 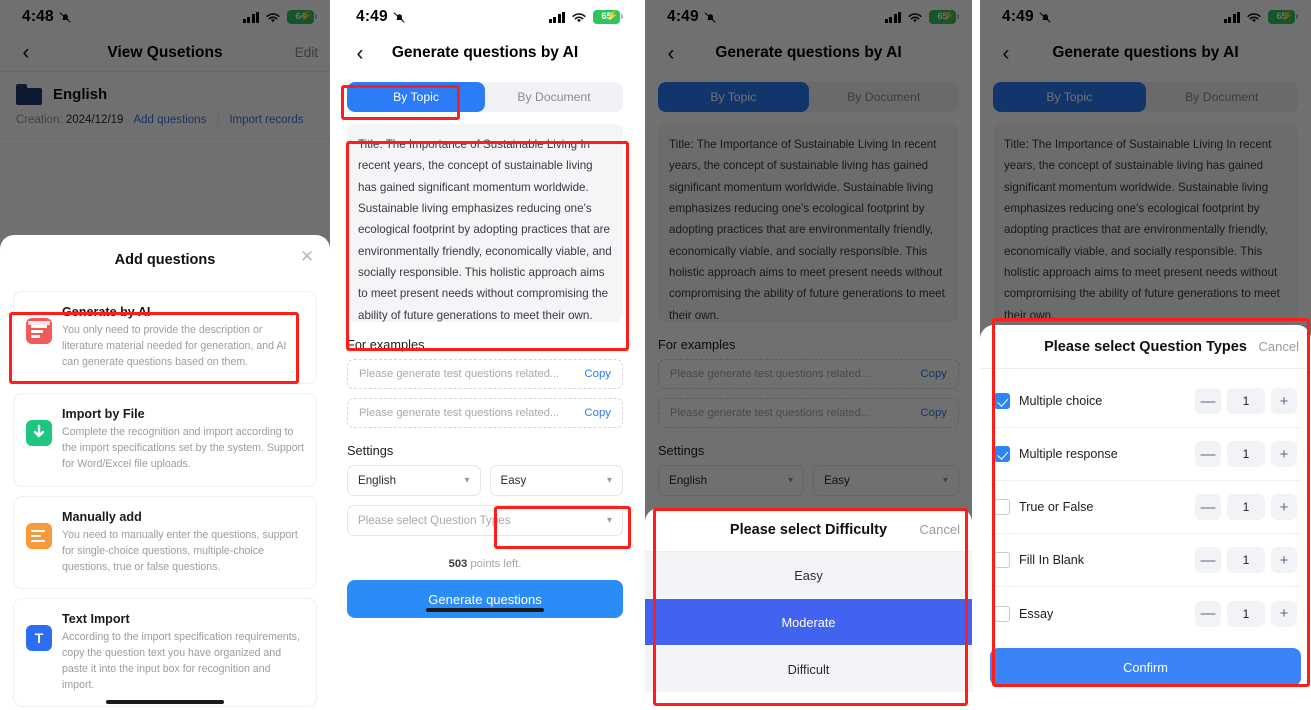 I want to click on charging-bolt-icon: ⚡, so click(x=612, y=16).